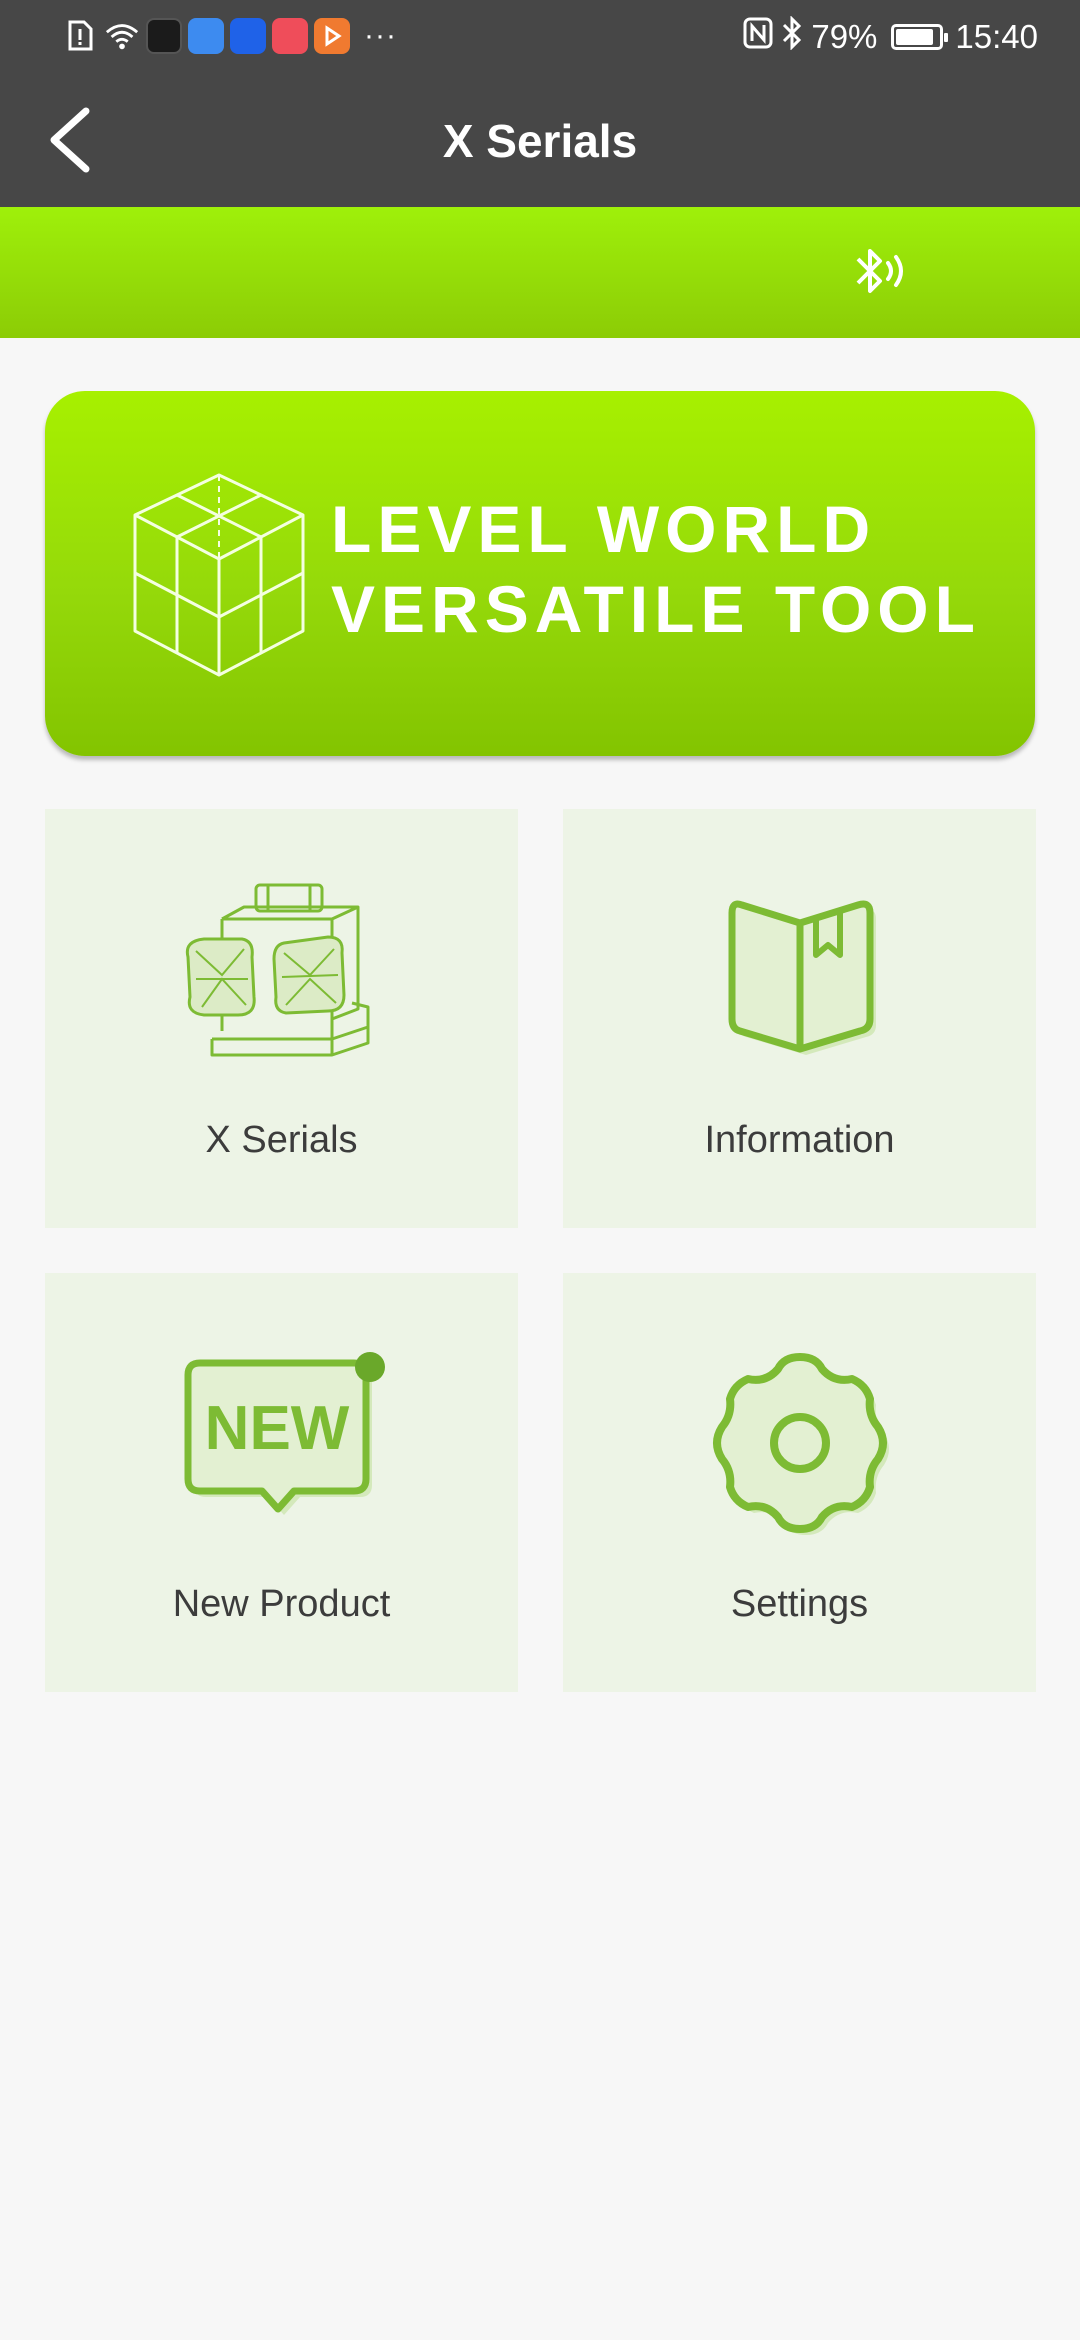 The height and width of the screenshot is (2340, 1080). What do you see at coordinates (540, 272) in the screenshot?
I see `connection-bar` at bounding box center [540, 272].